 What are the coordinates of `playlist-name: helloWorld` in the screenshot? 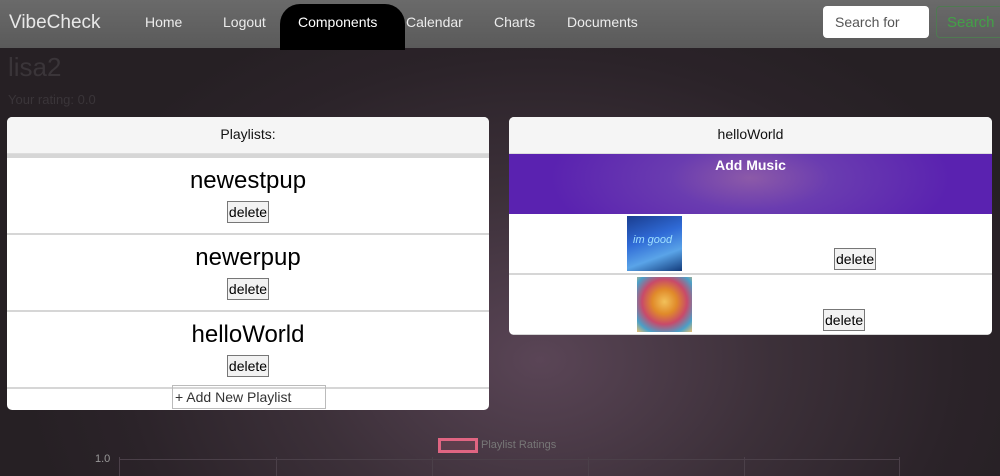 It's located at (248, 330).